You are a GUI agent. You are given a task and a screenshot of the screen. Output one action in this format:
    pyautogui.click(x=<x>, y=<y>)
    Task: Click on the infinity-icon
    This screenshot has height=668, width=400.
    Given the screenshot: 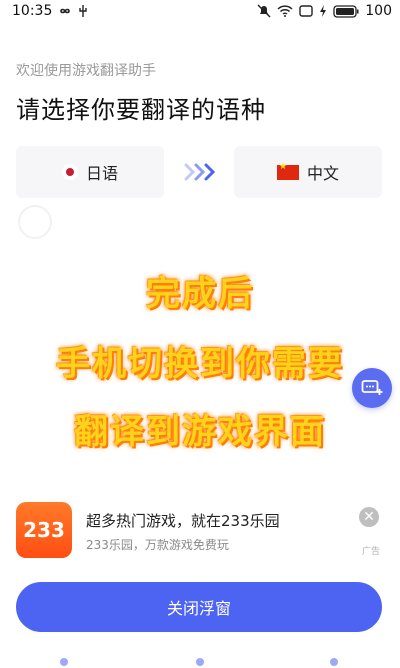 What is the action you would take?
    pyautogui.click(x=65, y=11)
    